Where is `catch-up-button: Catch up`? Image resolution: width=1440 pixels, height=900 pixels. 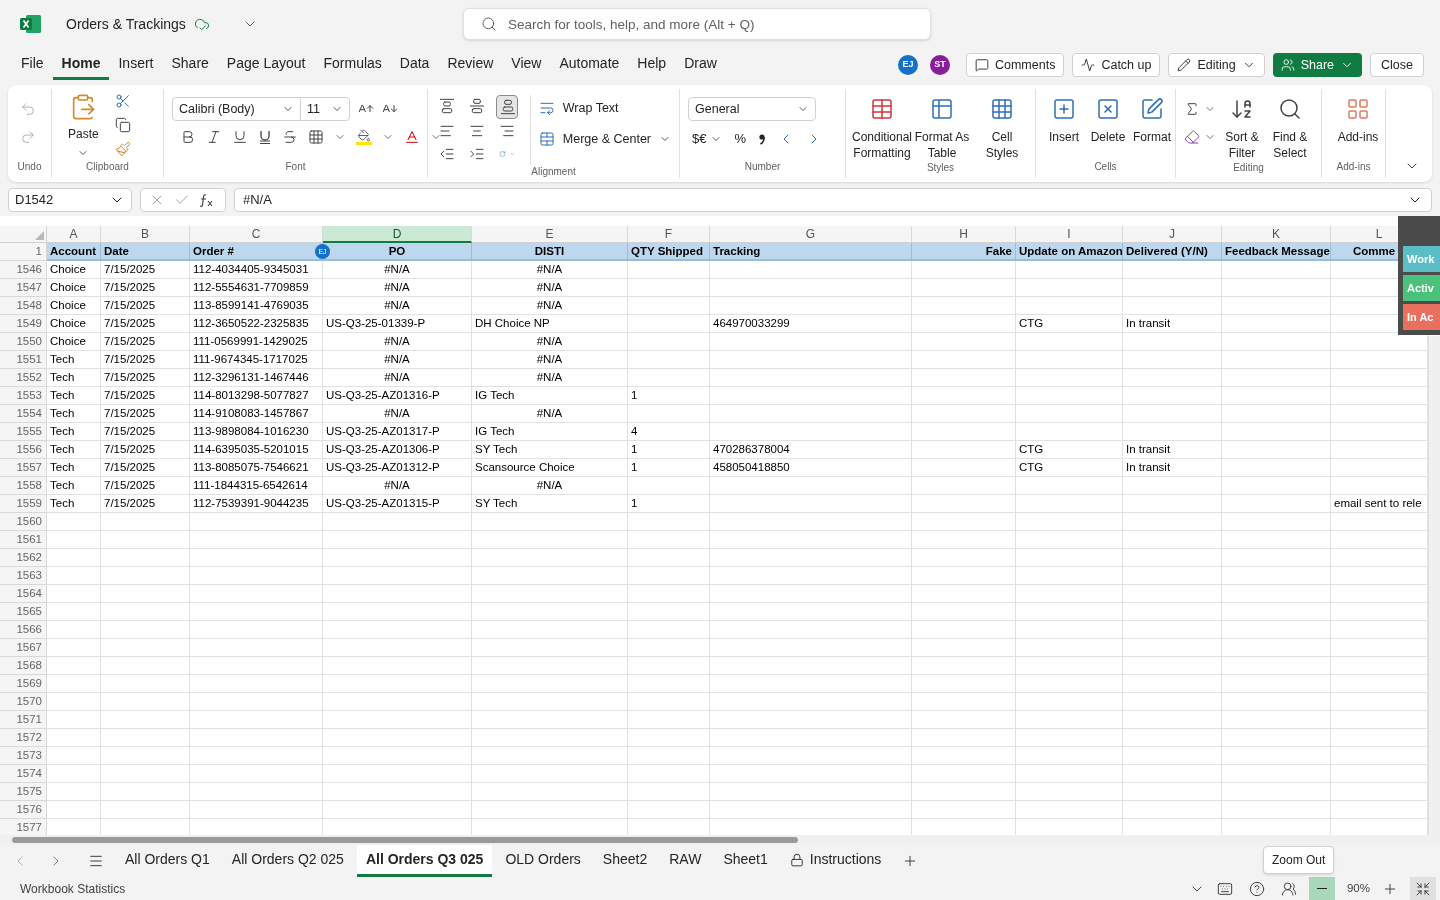
catch-up-button: Catch up is located at coordinates (1116, 65).